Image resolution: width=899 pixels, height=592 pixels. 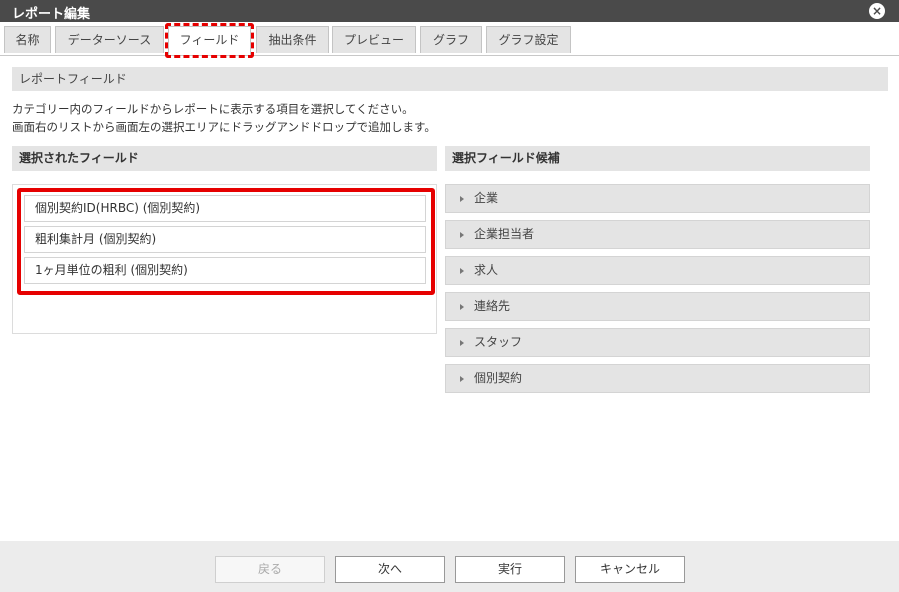 I want to click on window-title: レポート編集, so click(x=51, y=14).